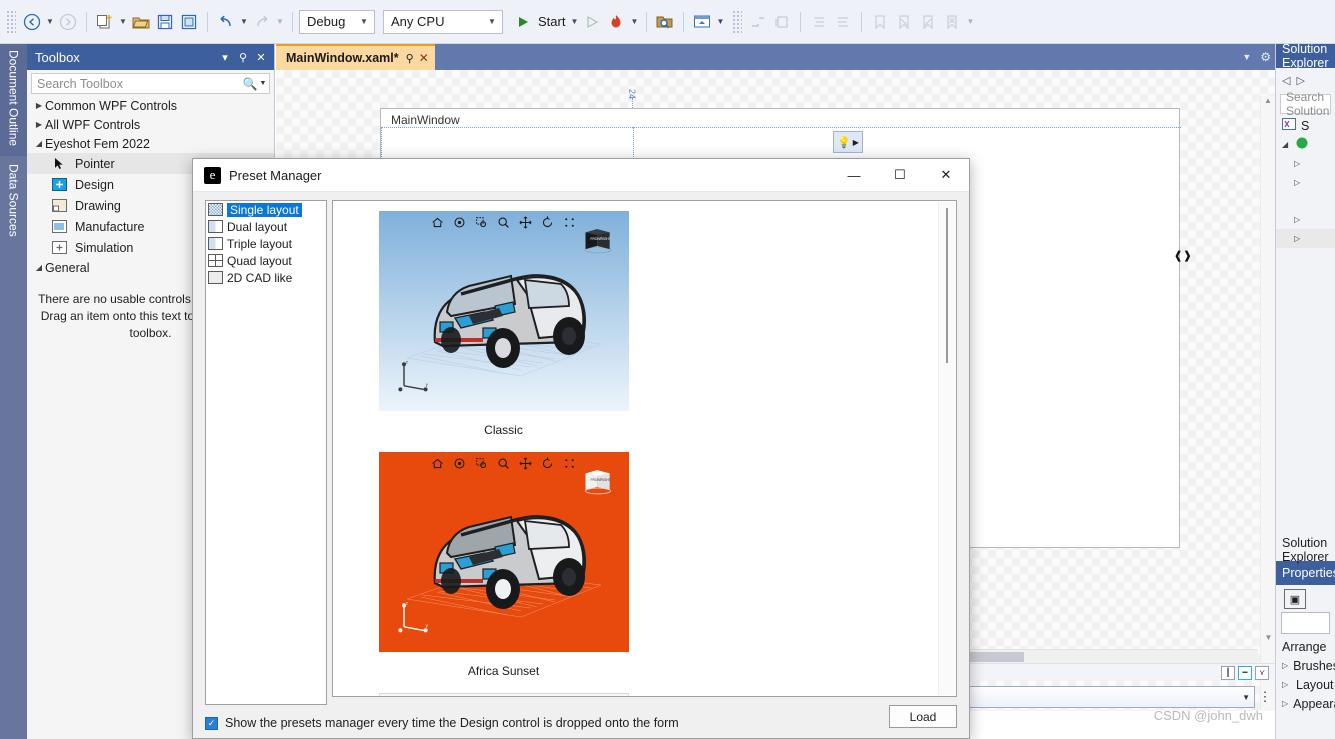 This screenshot has width=1335, height=739. I want to click on properties-section-arrange: Arrange, so click(1305, 646).